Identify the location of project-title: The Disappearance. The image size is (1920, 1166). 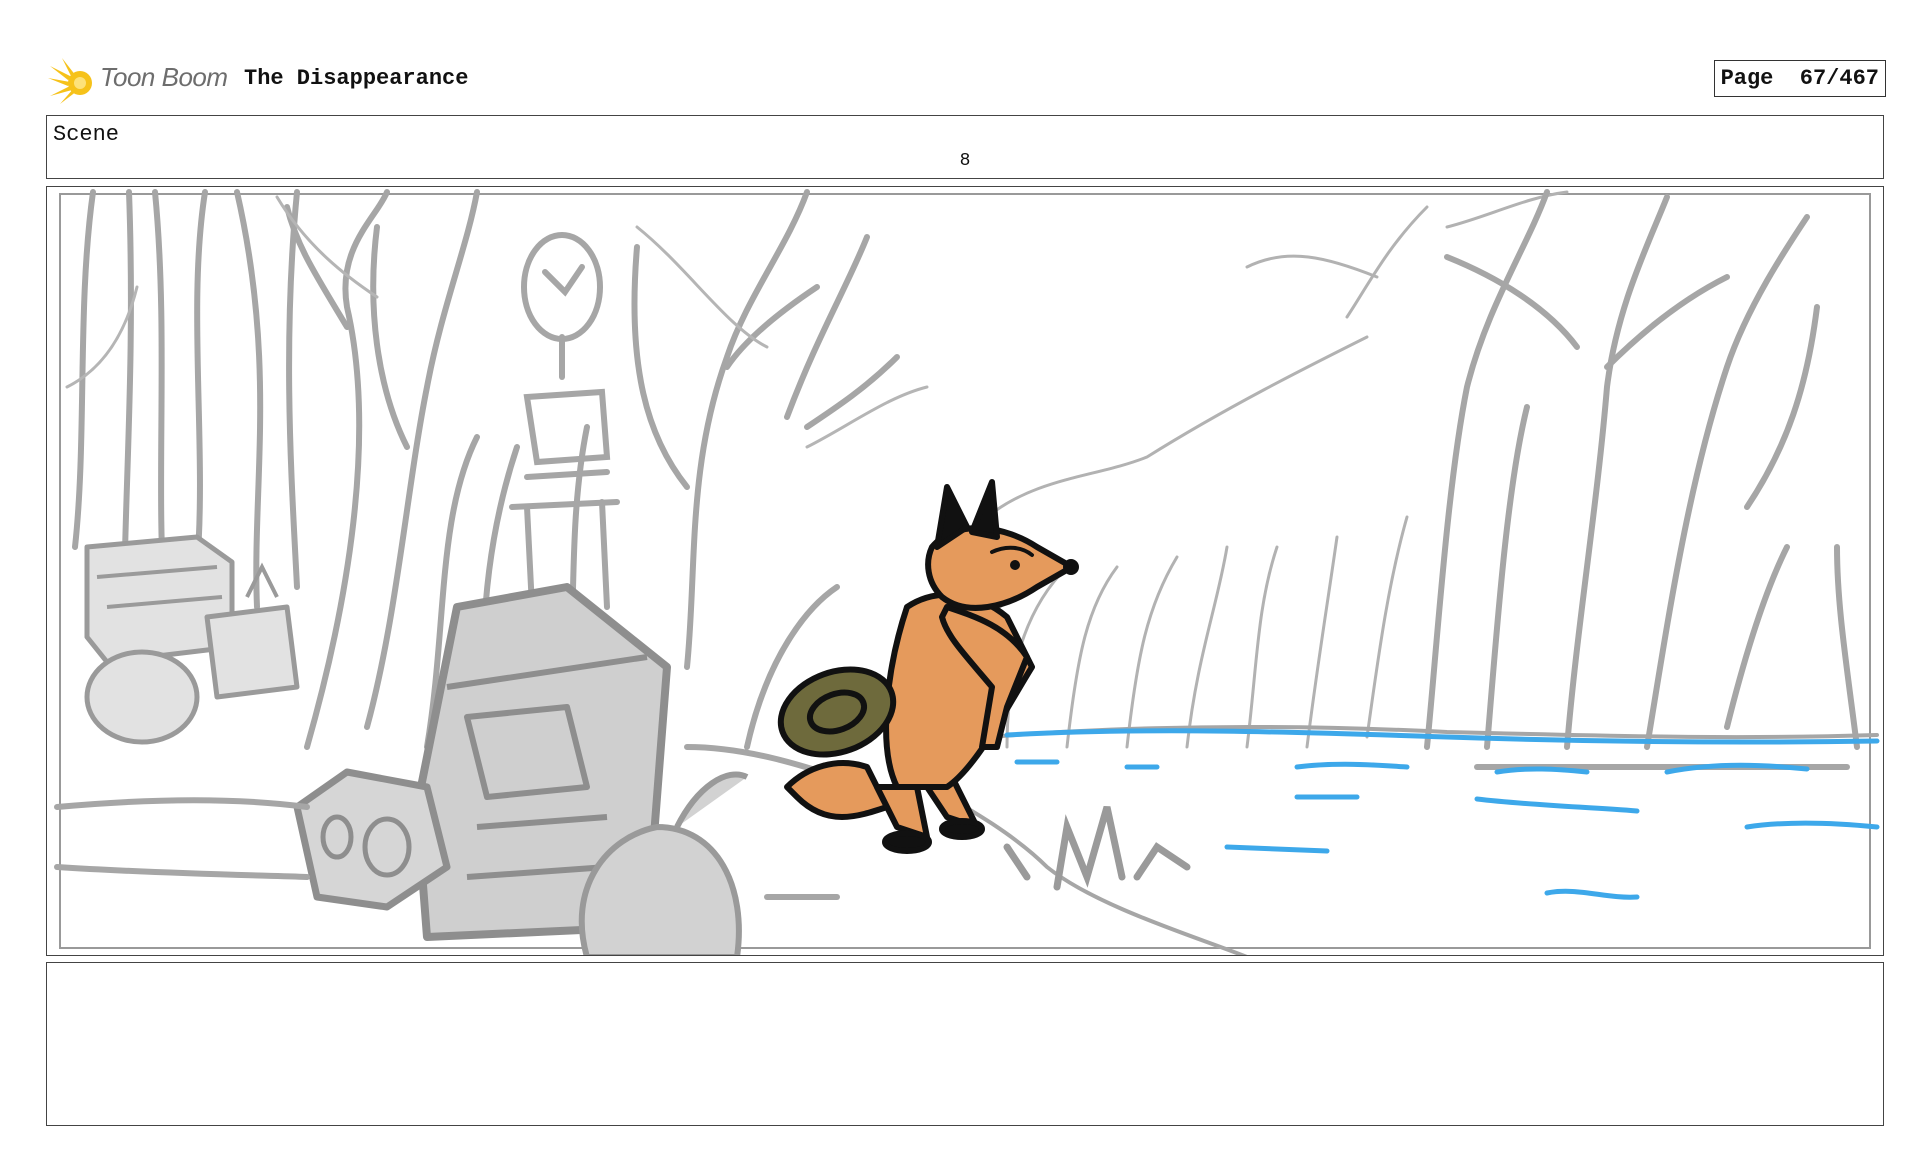
(356, 78).